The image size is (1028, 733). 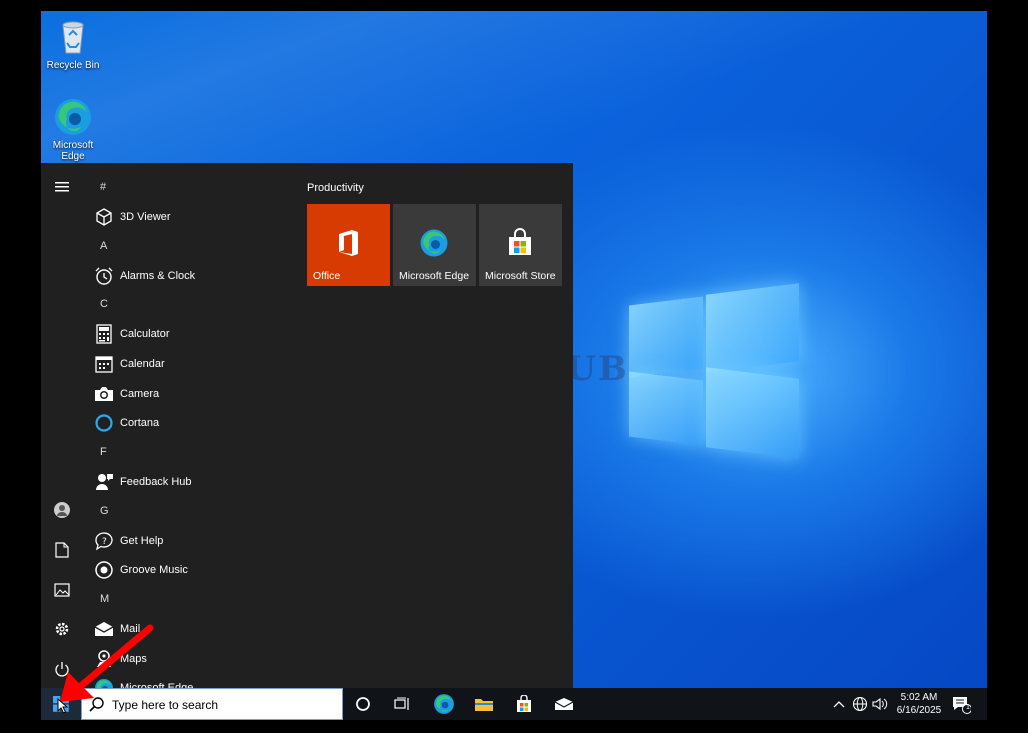 What do you see at coordinates (189, 452) in the screenshot?
I see `app-list-letter-header: F` at bounding box center [189, 452].